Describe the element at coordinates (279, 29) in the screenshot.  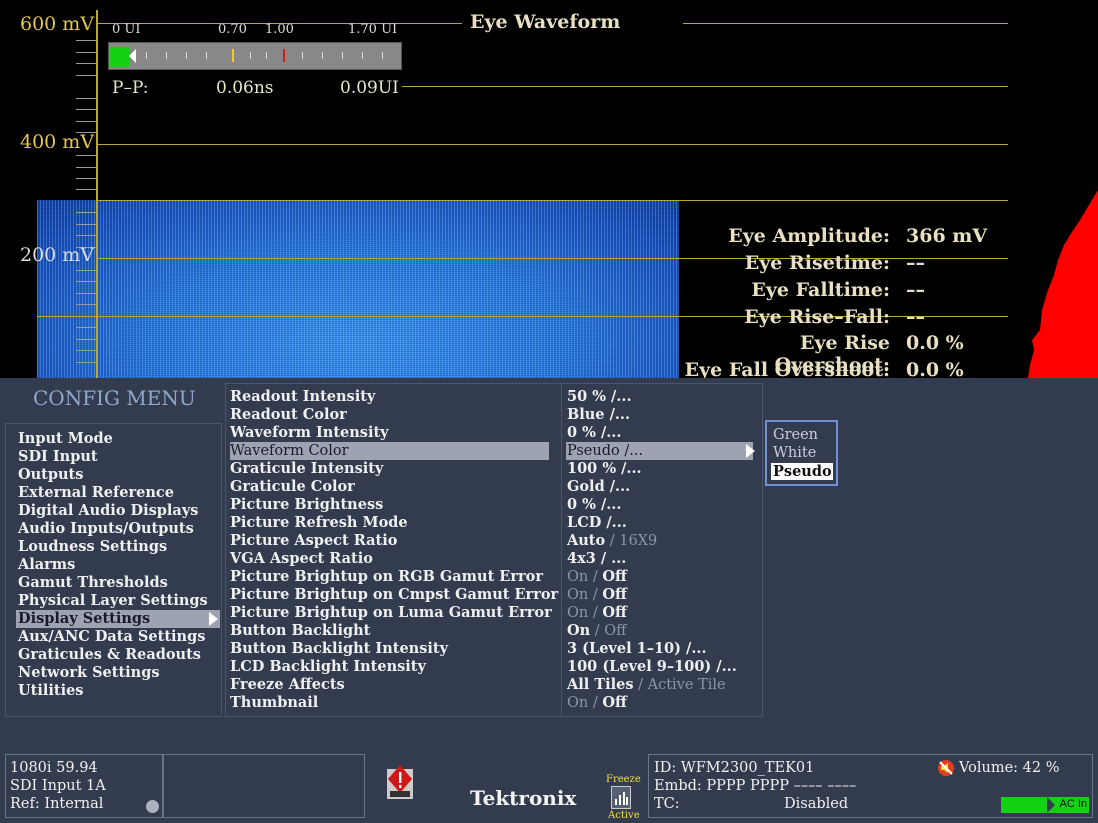
I see `gauge-label-100: 1.00` at that location.